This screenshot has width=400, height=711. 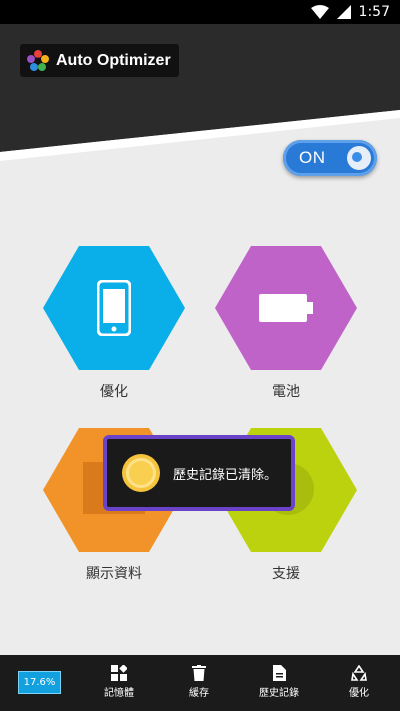 What do you see at coordinates (279, 682) in the screenshot?
I see `nav-history: 歷史記錄` at bounding box center [279, 682].